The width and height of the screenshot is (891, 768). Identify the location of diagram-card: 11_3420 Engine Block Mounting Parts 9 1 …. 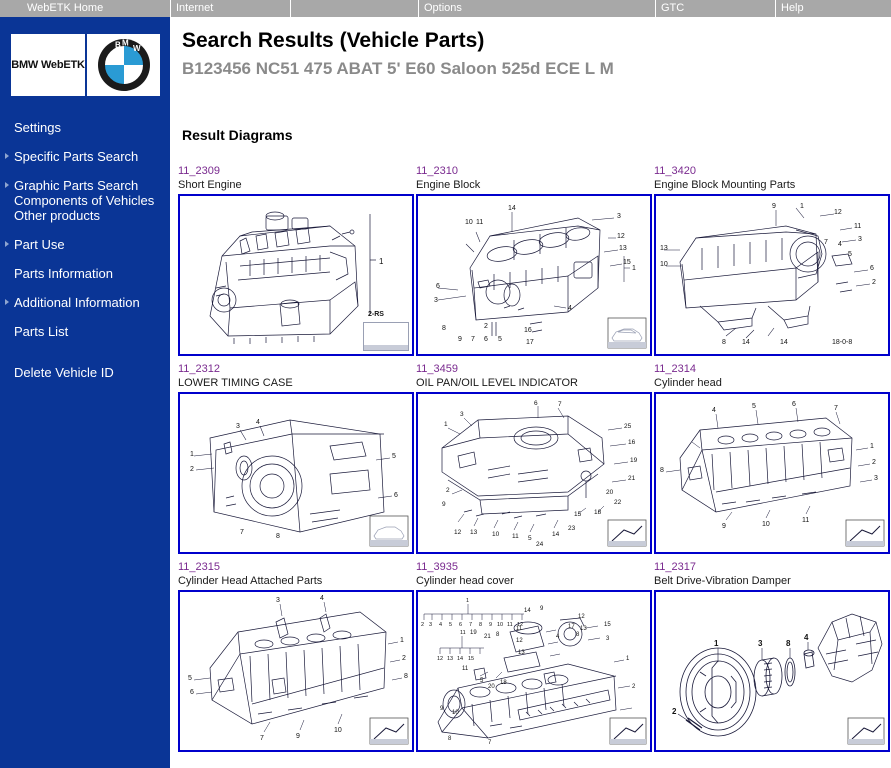
(772, 260).